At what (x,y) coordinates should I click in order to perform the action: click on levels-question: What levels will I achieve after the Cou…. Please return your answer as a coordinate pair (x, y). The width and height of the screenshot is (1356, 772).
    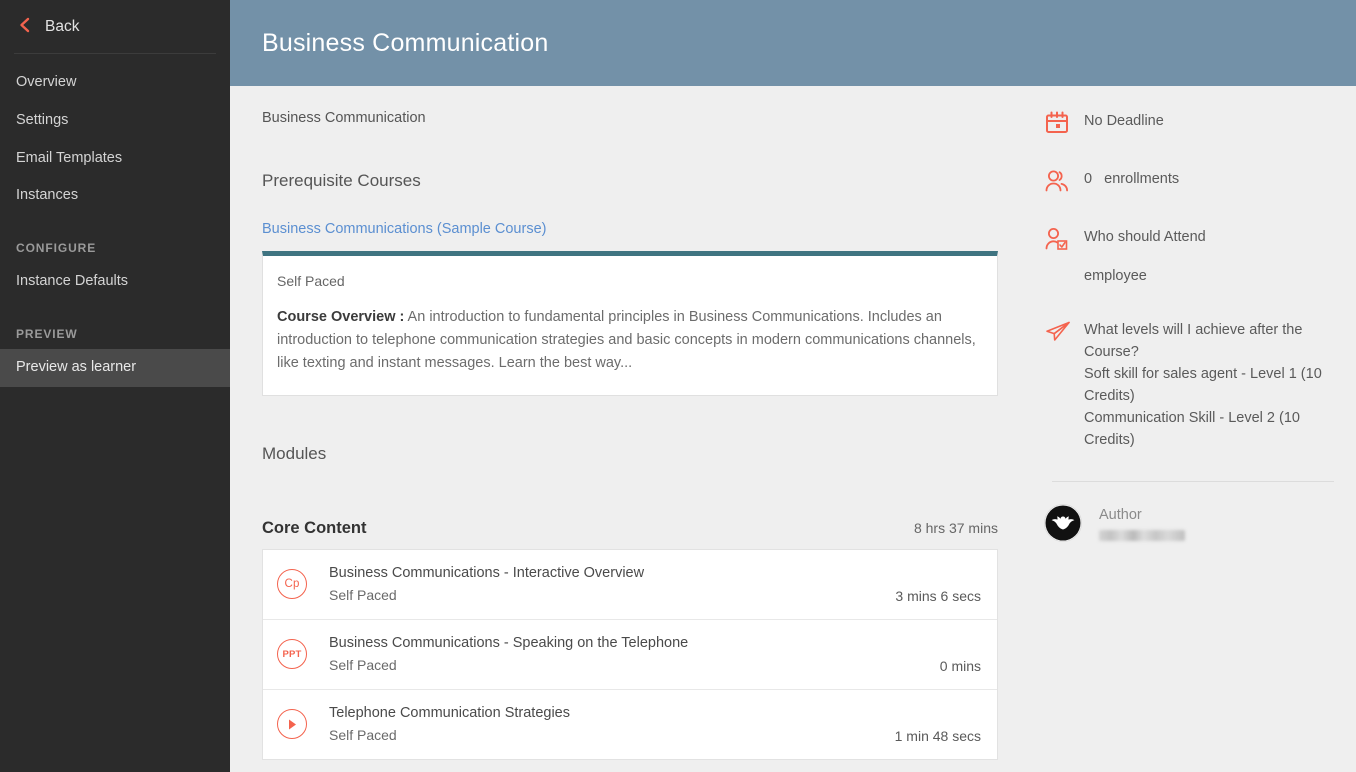
    Looking at the image, I should click on (1193, 341).